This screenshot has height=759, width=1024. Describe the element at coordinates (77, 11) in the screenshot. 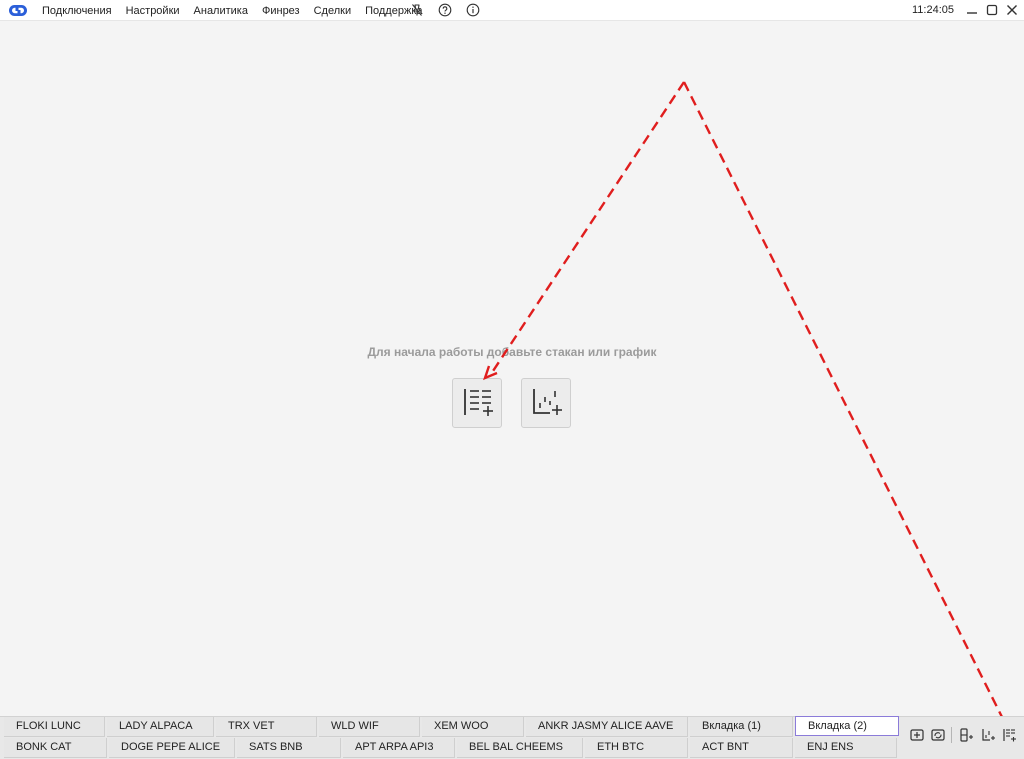

I see `menu-connections: Подключения` at that location.